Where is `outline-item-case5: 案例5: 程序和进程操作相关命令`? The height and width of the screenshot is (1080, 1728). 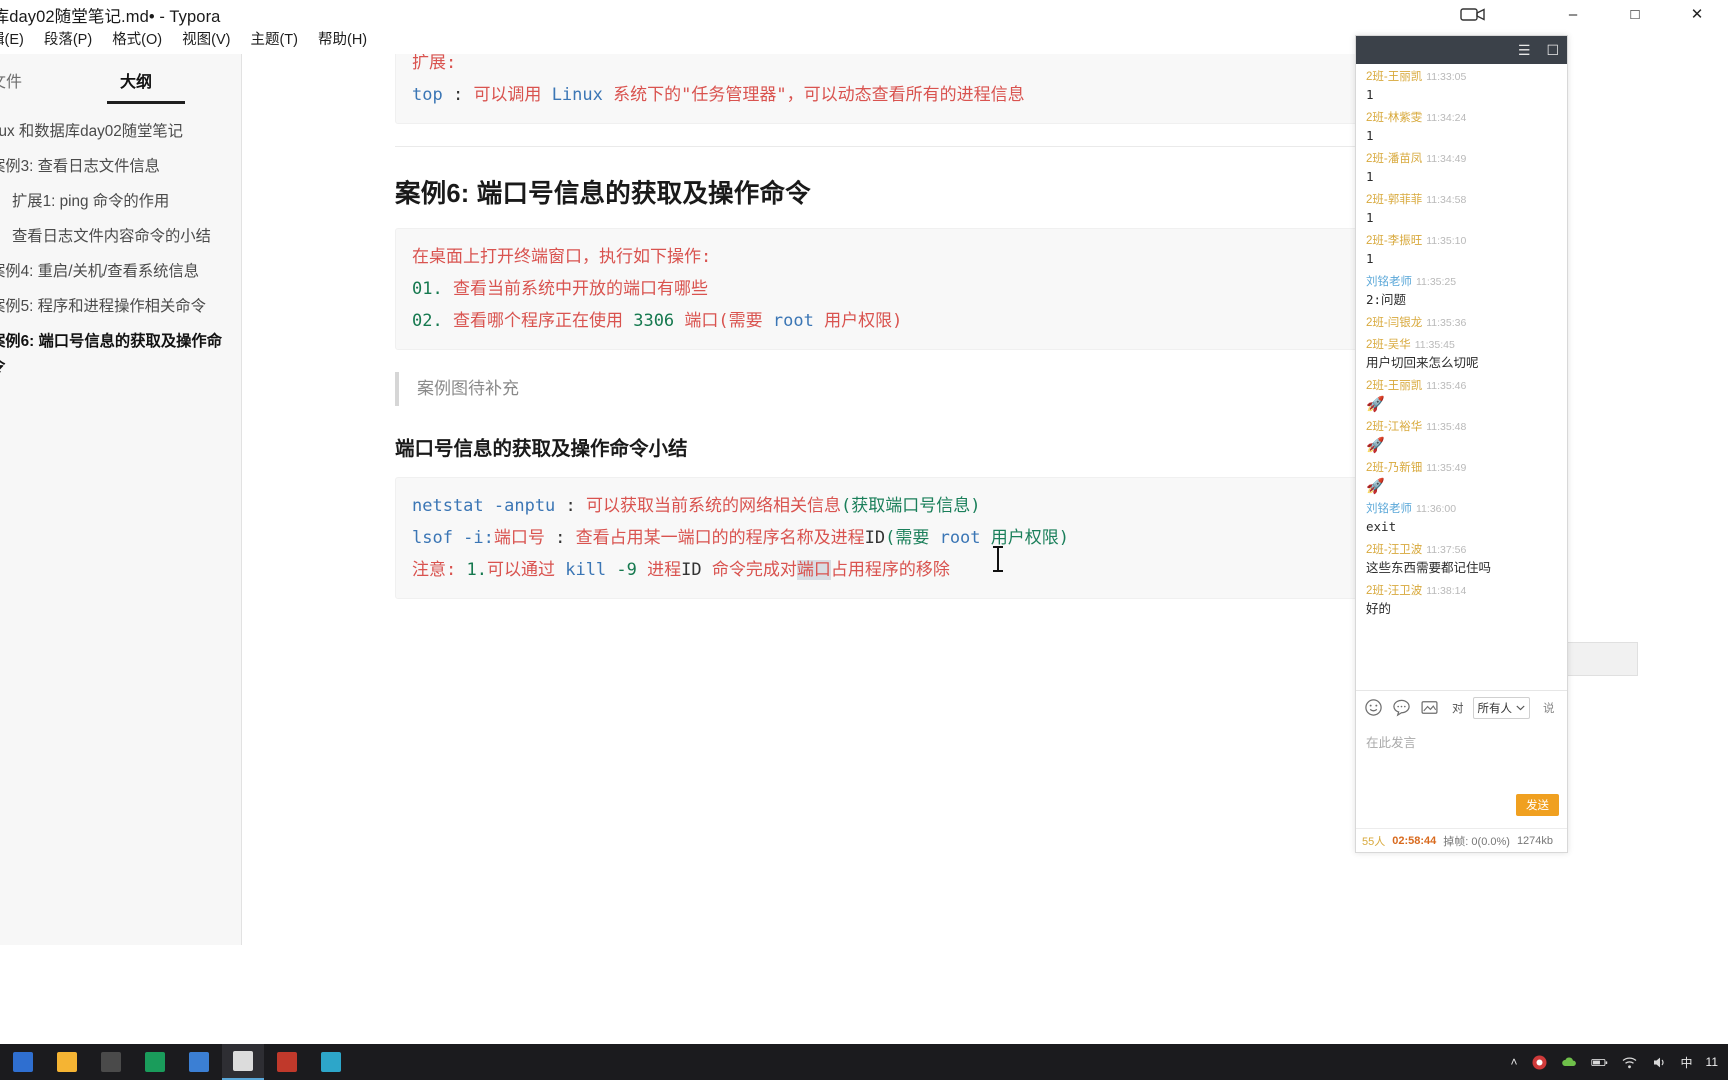
outline-item-case5: 案例5: 程序和进程操作相关命令 is located at coordinates (121, 306).